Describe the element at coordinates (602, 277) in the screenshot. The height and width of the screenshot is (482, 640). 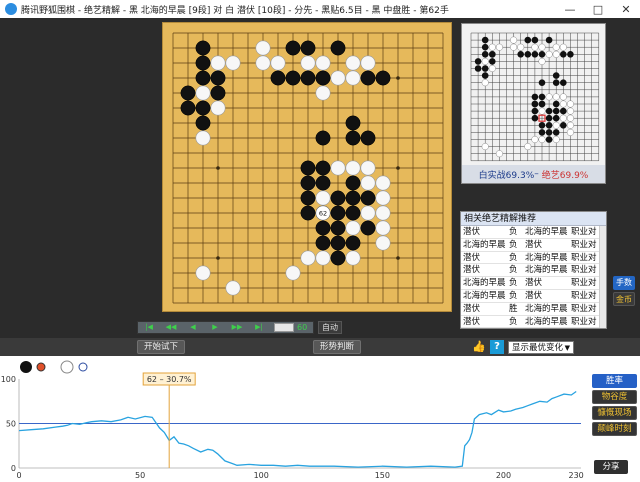
I see `recommend-scrollbar` at that location.